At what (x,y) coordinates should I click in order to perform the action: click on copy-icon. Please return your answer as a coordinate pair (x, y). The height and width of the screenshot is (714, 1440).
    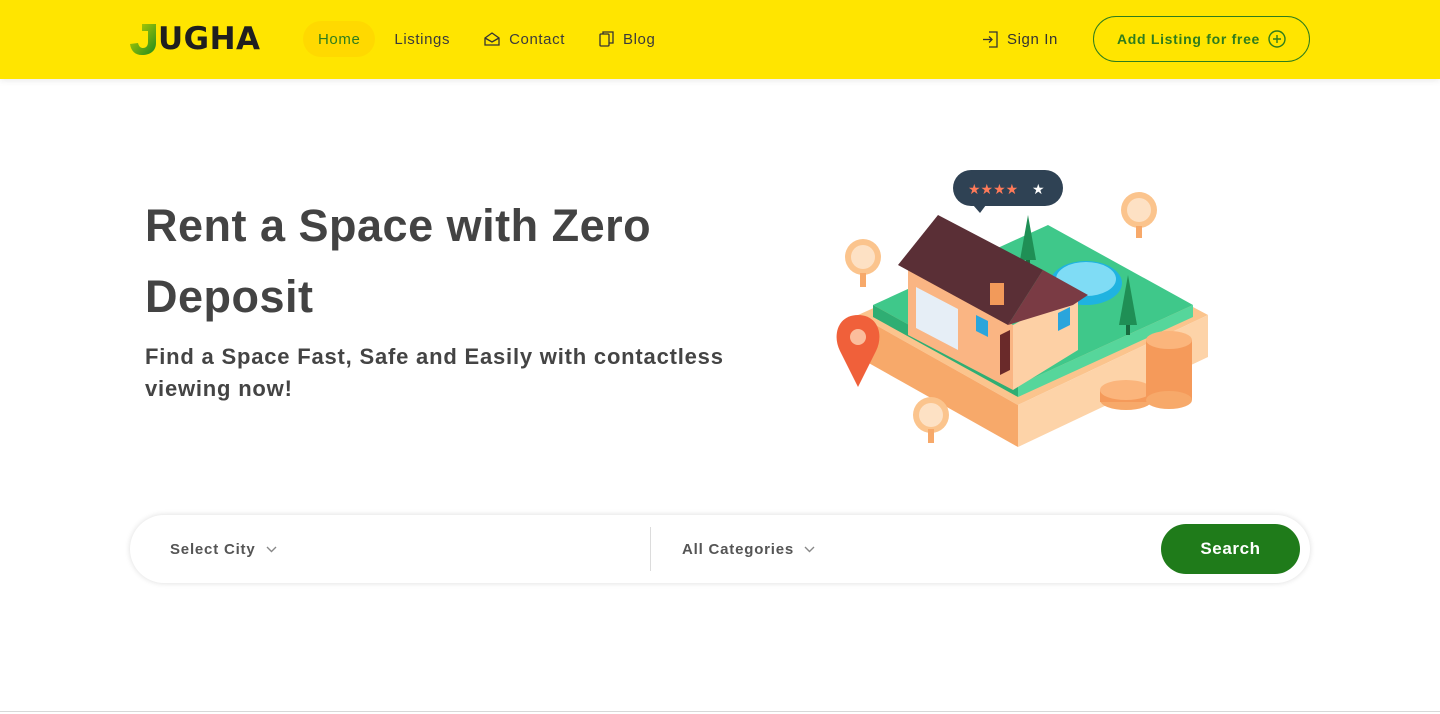
    Looking at the image, I should click on (606, 39).